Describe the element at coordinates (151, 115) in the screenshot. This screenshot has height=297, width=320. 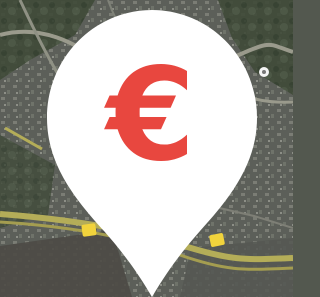
I see `euro-icon: €` at that location.